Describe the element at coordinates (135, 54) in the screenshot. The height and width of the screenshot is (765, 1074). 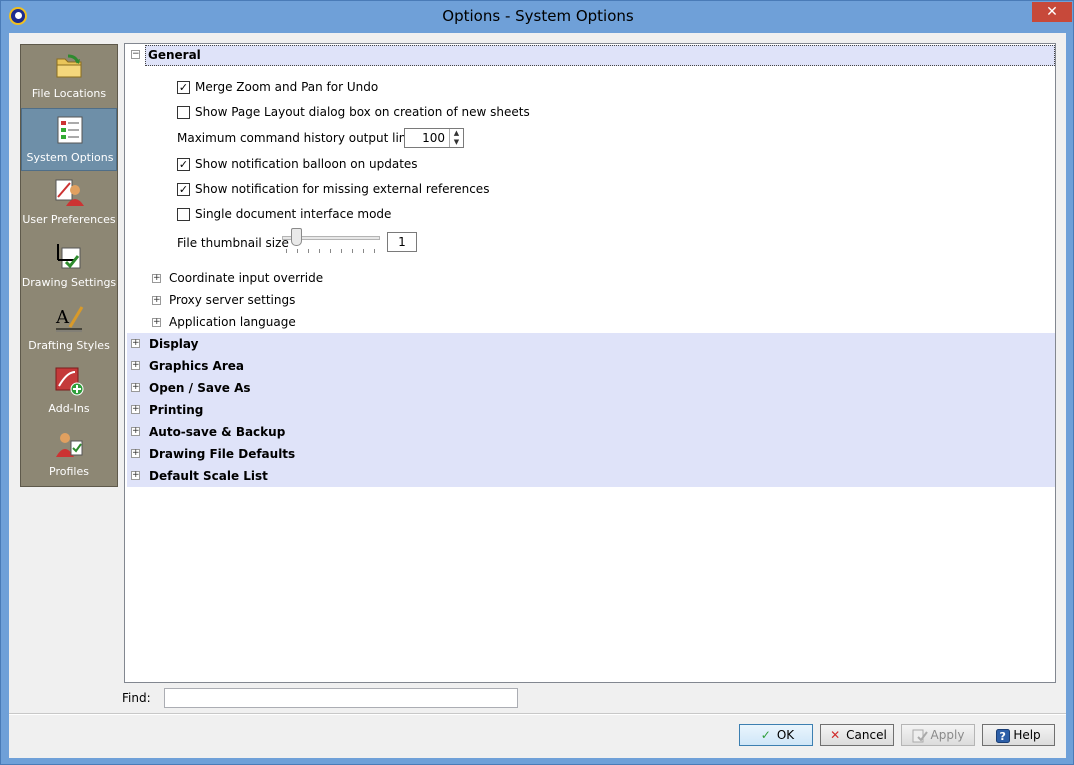
I see `collapse-general-icon: −` at that location.